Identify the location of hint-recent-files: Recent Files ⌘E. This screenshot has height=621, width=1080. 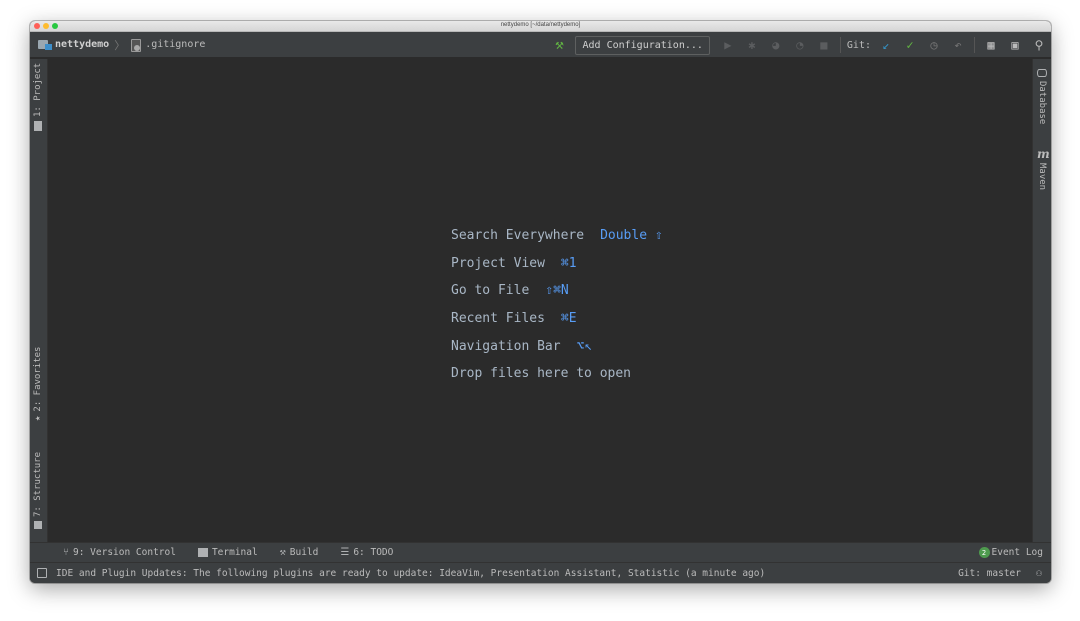
(557, 319).